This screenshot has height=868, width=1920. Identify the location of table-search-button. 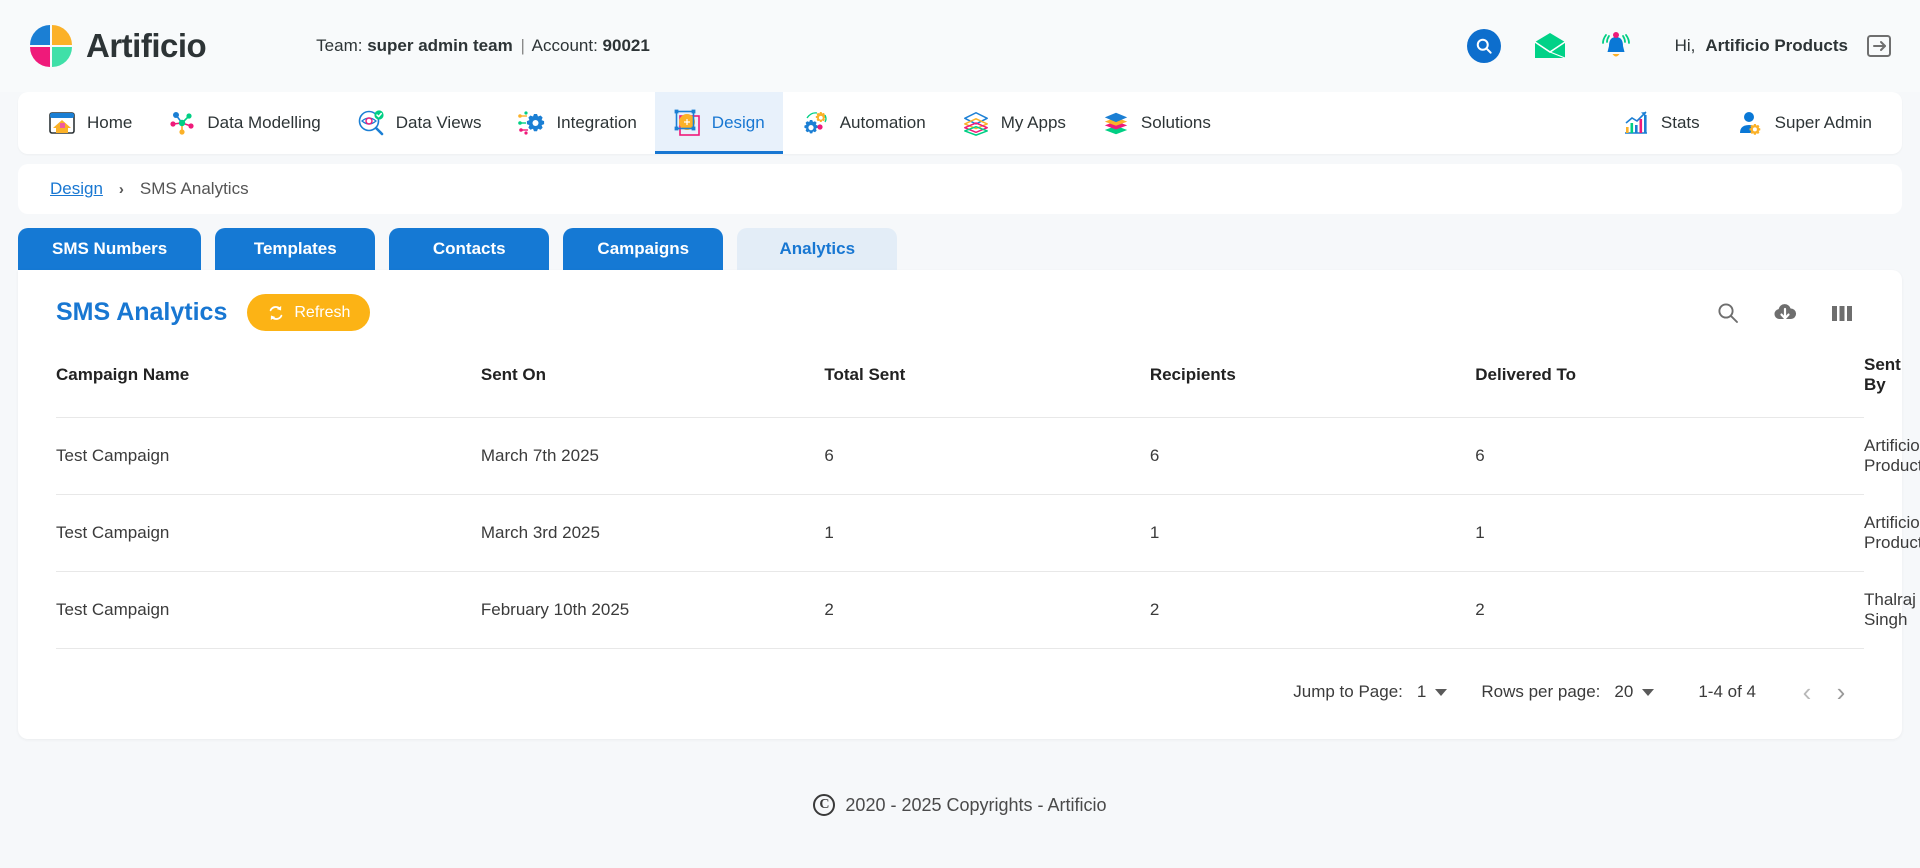
(1728, 313).